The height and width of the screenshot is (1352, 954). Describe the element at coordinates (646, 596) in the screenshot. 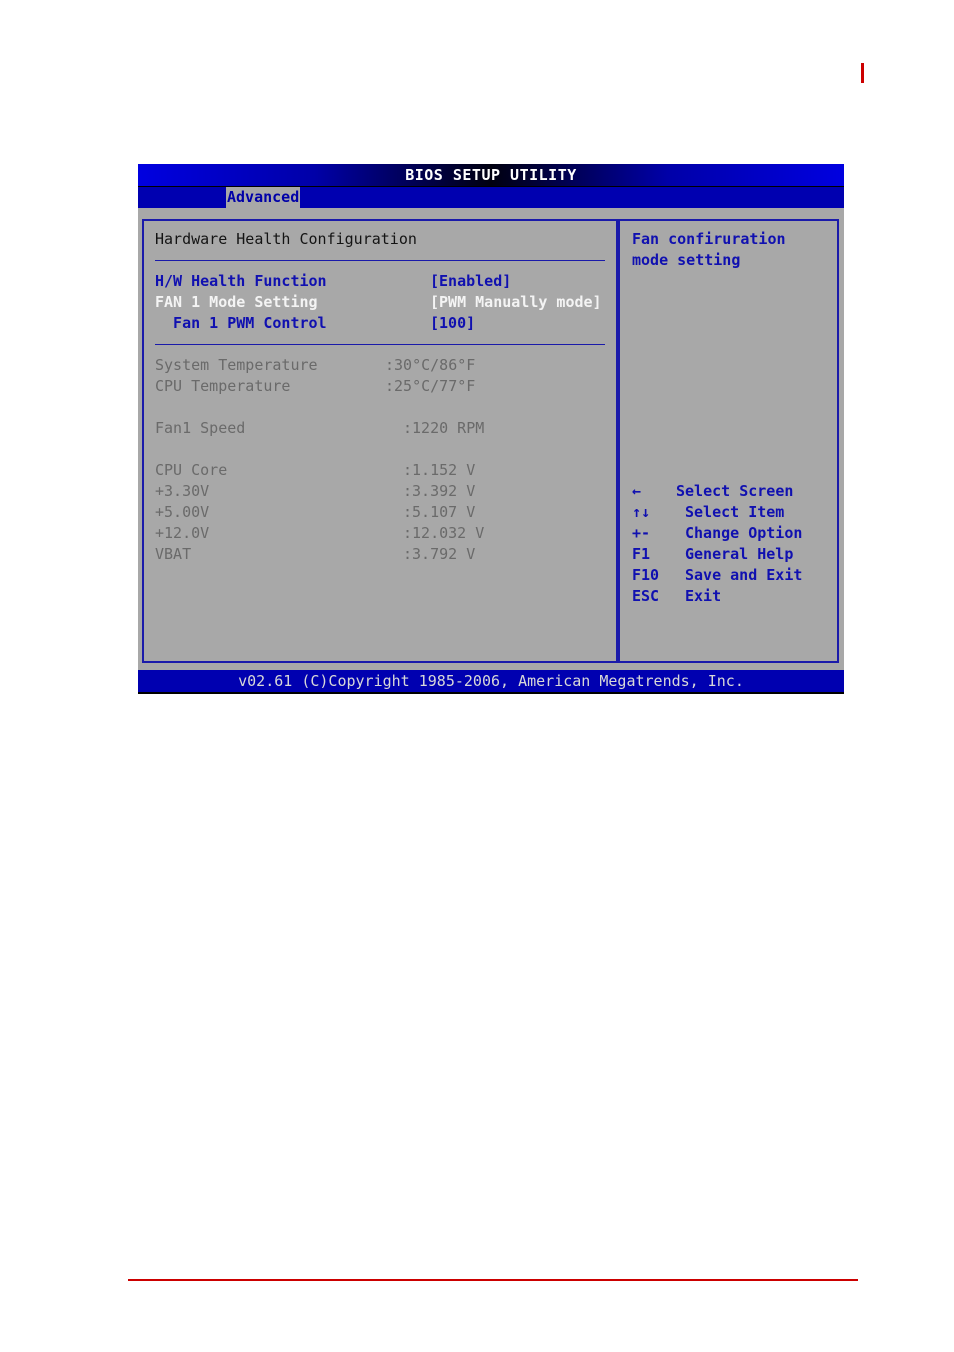

I see `key-legend-key: ESC` at that location.